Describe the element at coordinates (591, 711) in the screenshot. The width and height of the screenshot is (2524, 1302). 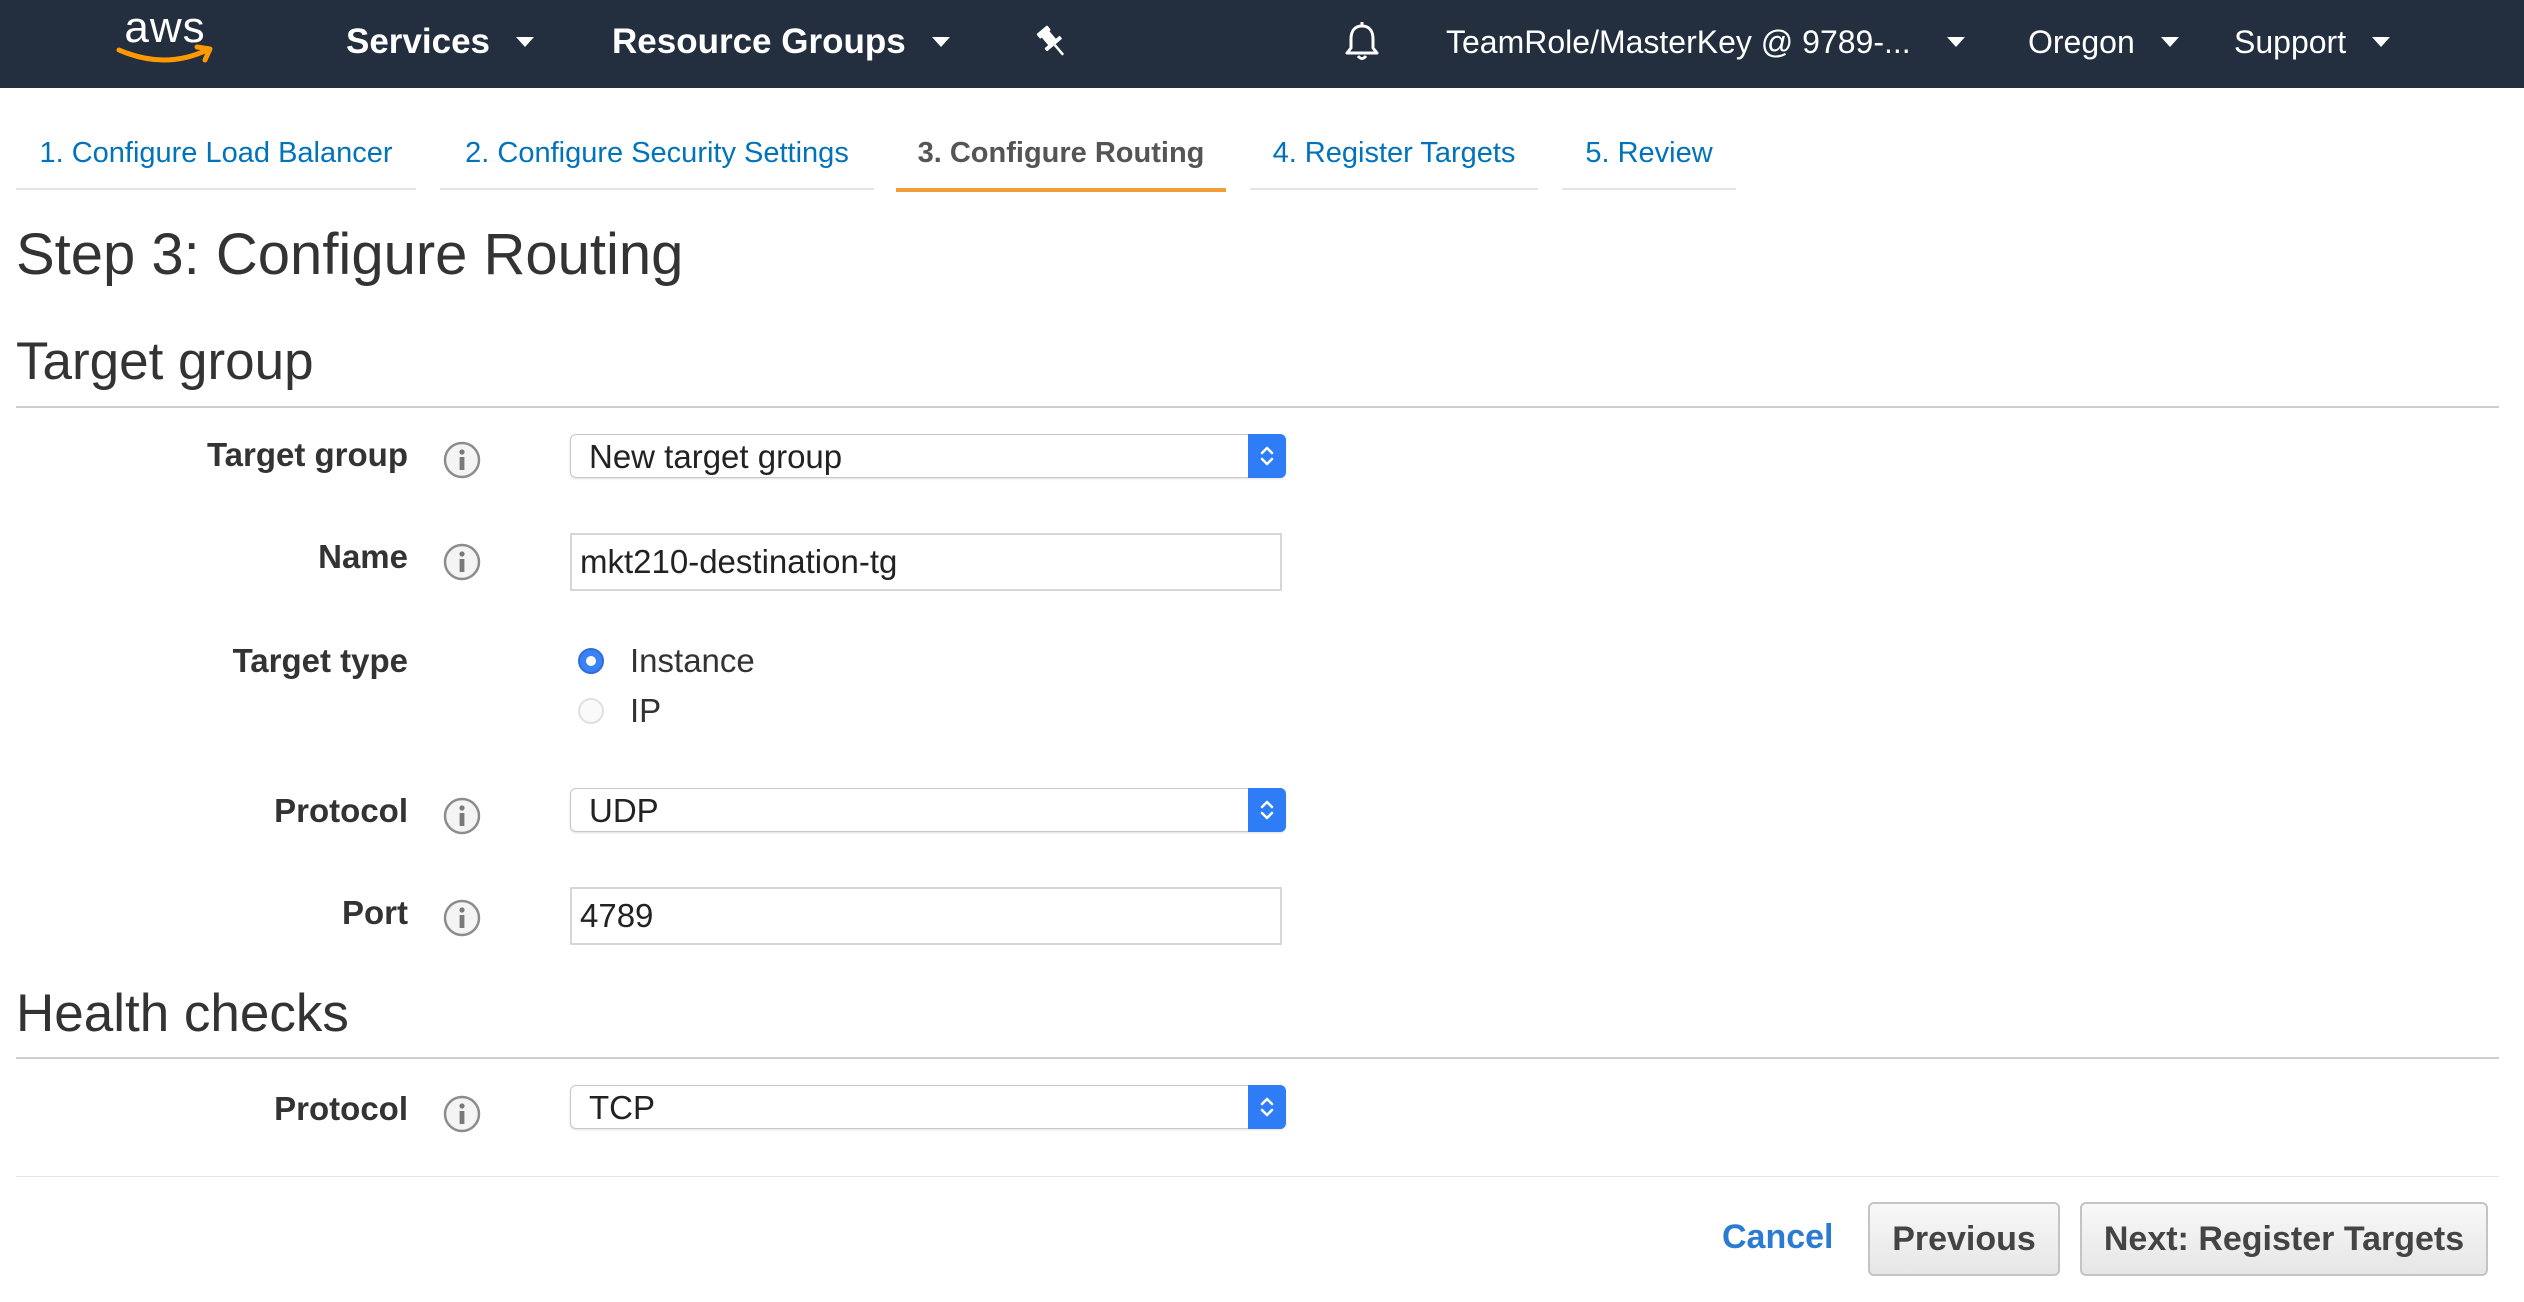
I see `radio-unselected` at that location.